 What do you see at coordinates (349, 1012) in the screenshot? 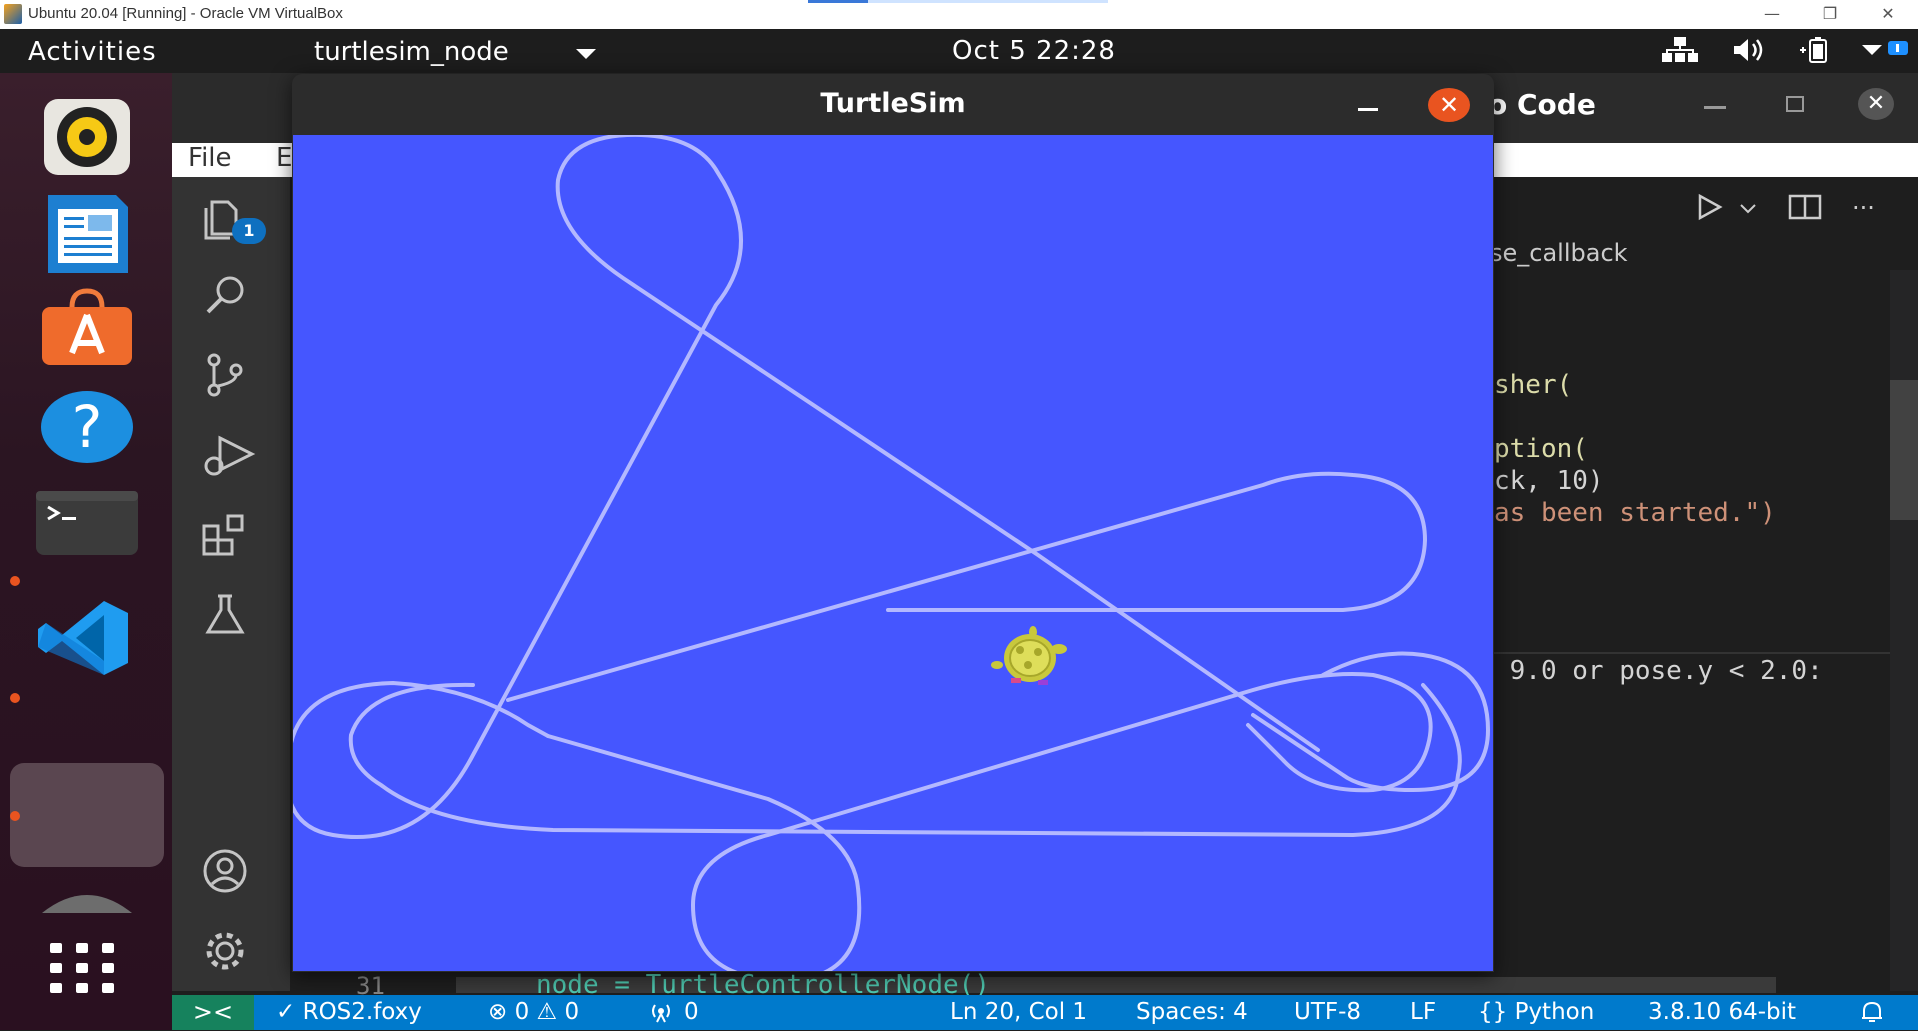
I see `status-workspace: ✓ ROS2.foxy` at bounding box center [349, 1012].